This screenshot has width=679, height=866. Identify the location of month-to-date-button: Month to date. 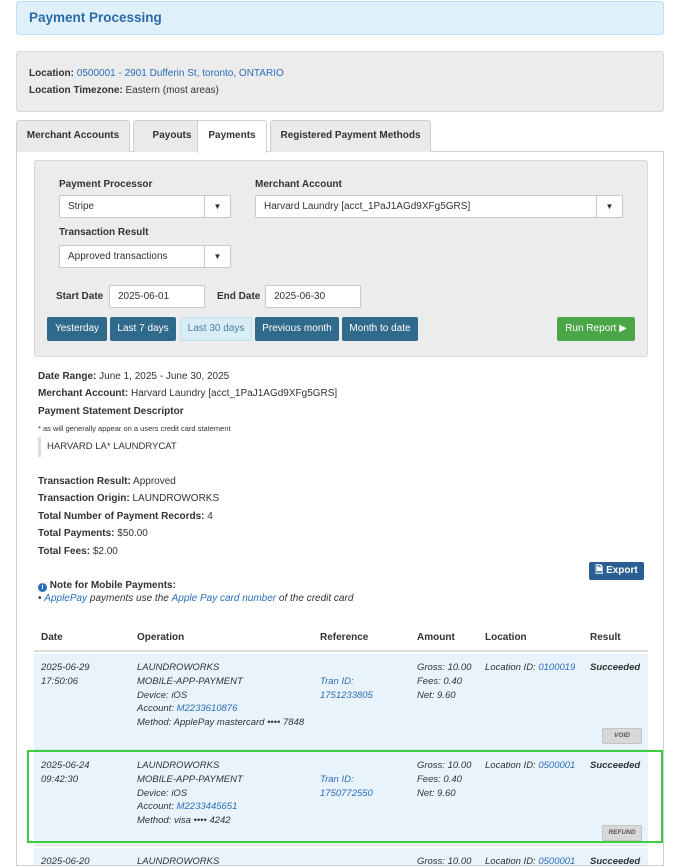
(380, 329).